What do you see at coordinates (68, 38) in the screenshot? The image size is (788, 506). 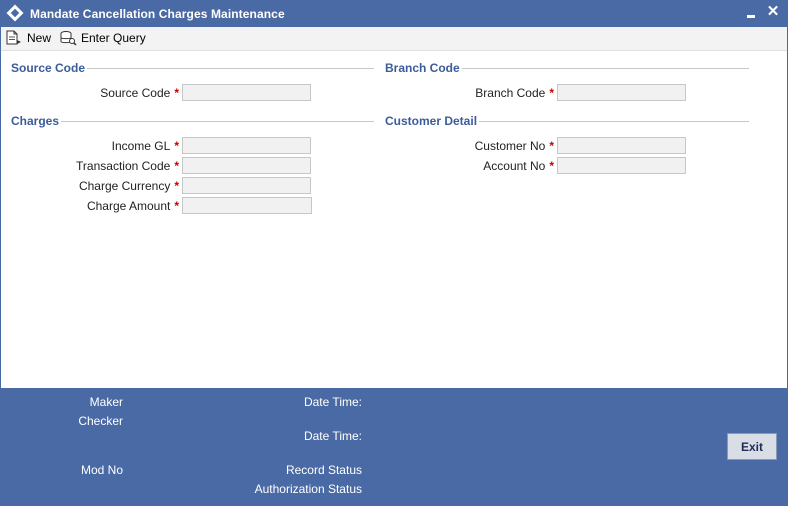 I see `query-icon` at bounding box center [68, 38].